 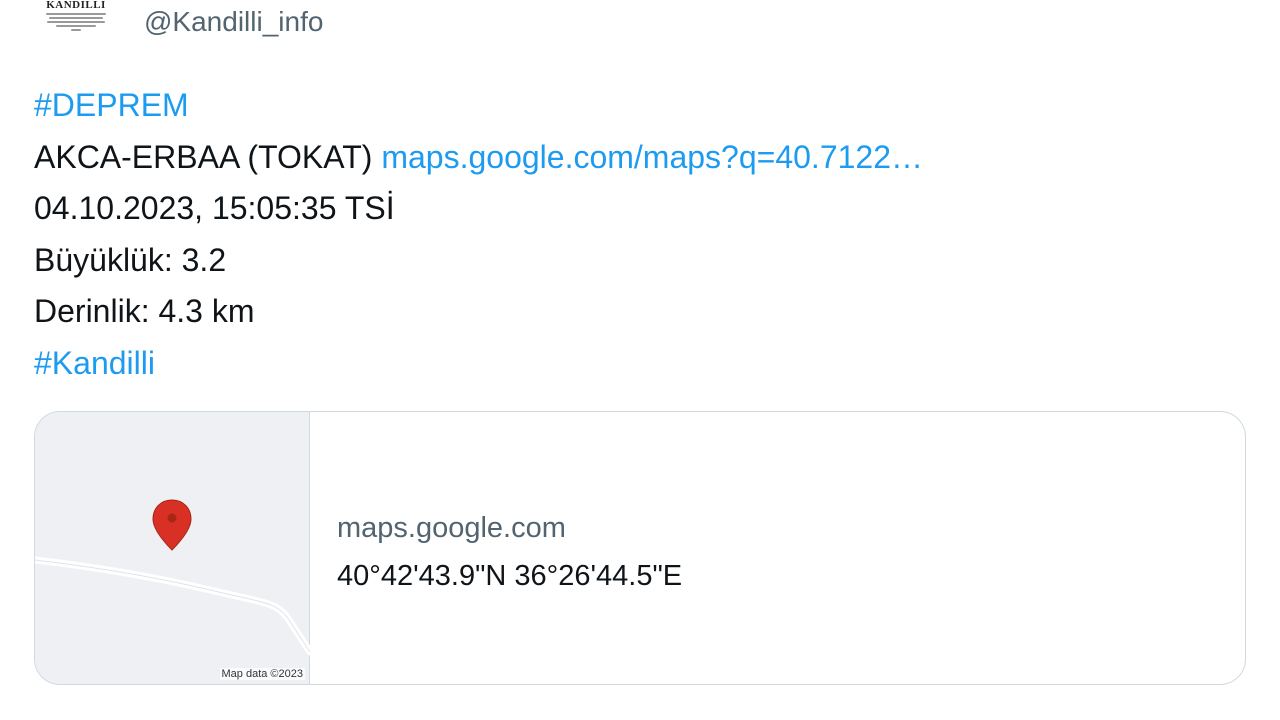 I want to click on avatar-logo-lines, so click(x=76, y=22).